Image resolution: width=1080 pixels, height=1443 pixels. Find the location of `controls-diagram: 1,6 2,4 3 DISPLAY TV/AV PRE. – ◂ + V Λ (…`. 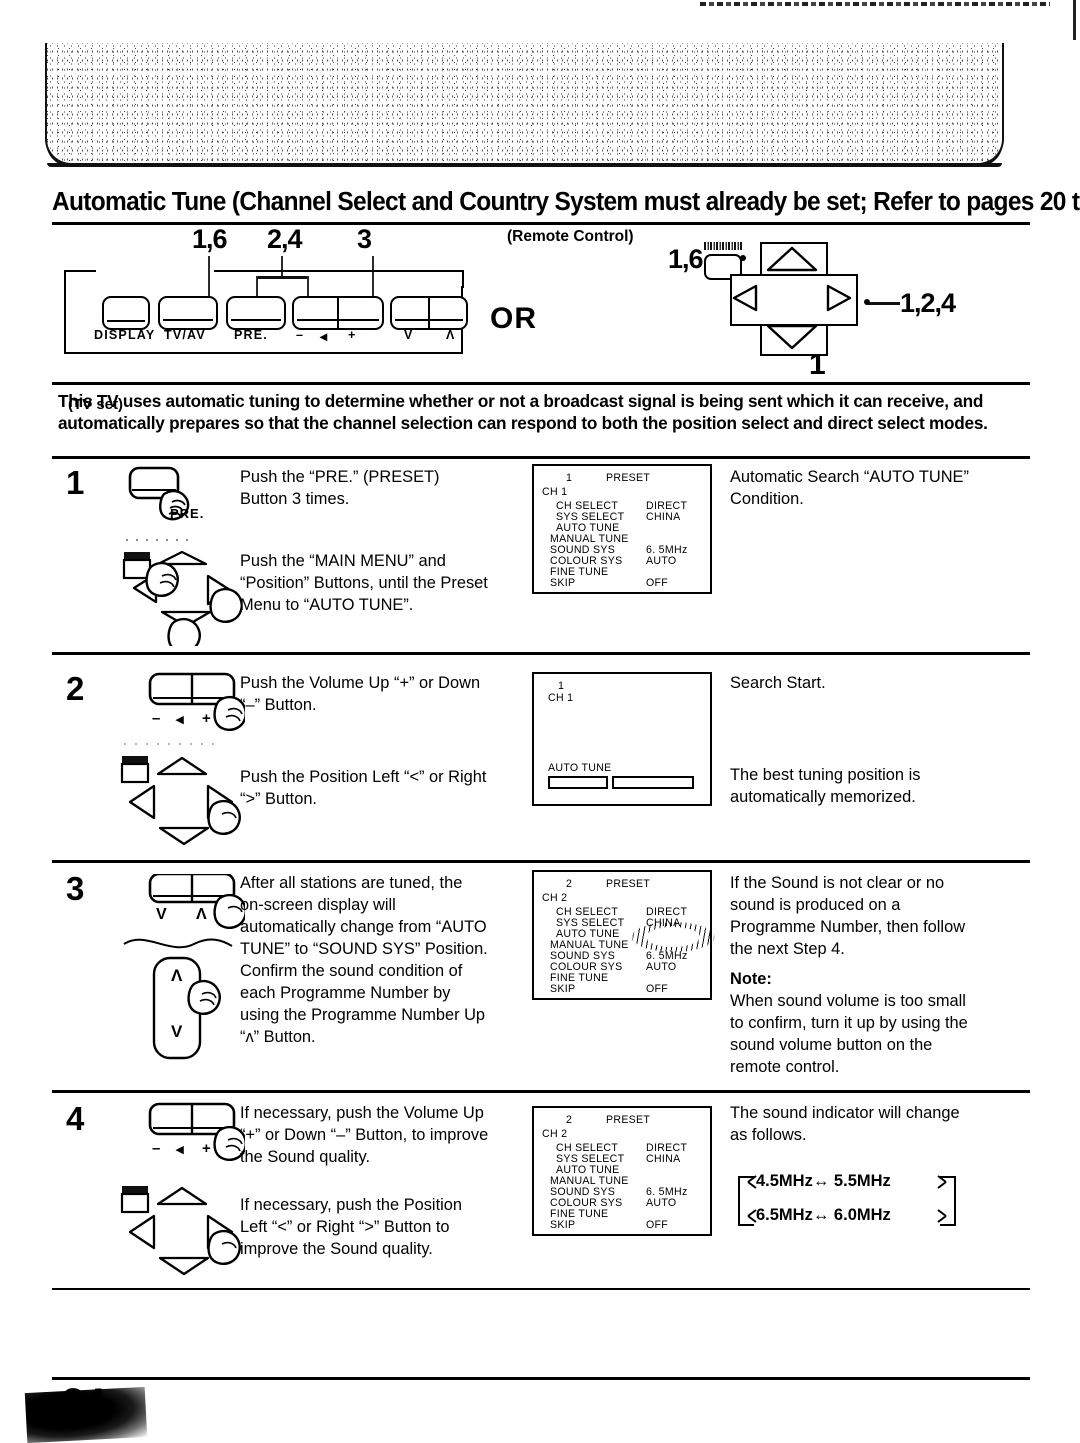

controls-diagram: 1,6 2,4 3 DISPLAY TV/AV PRE. – ◂ + V Λ (… is located at coordinates (541, 318).